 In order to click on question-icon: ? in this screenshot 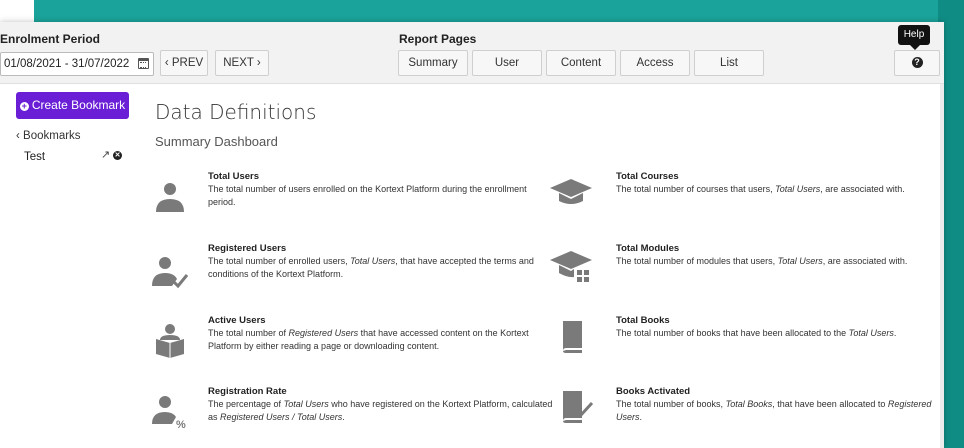, I will do `click(917, 63)`.